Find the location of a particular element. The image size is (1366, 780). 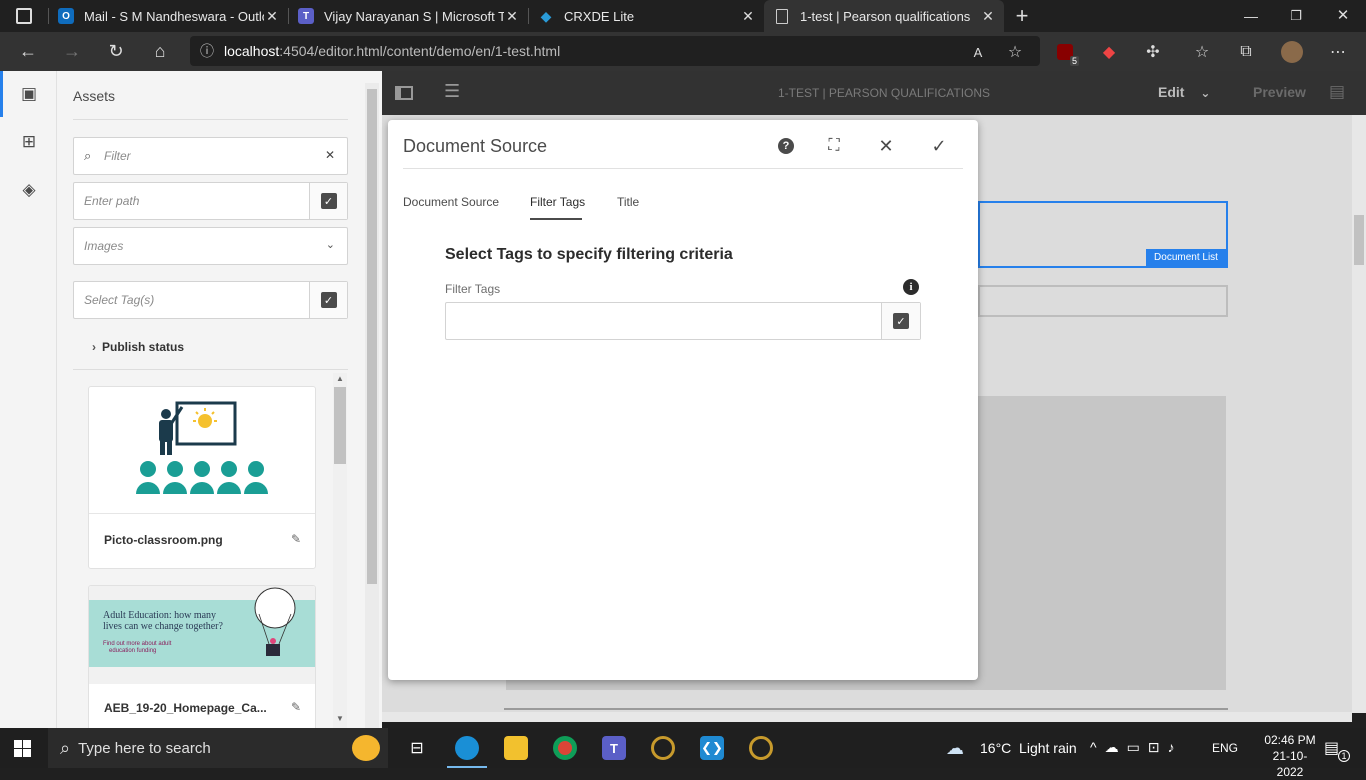

help-icon: ? is located at coordinates (786, 146).